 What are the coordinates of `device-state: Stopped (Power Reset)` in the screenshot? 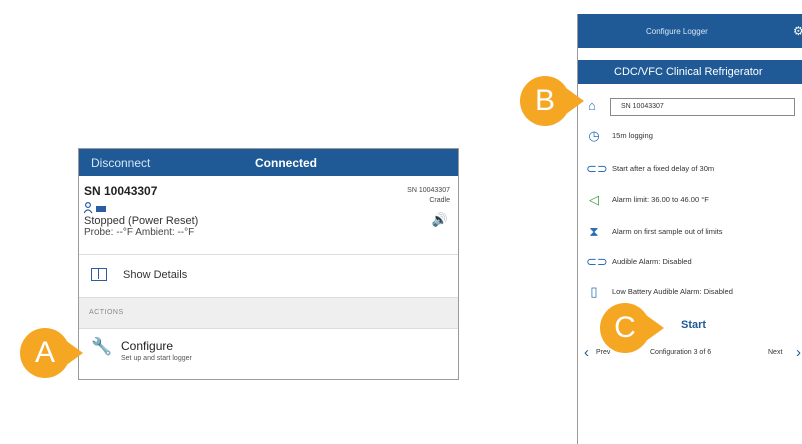 It's located at (141, 221).